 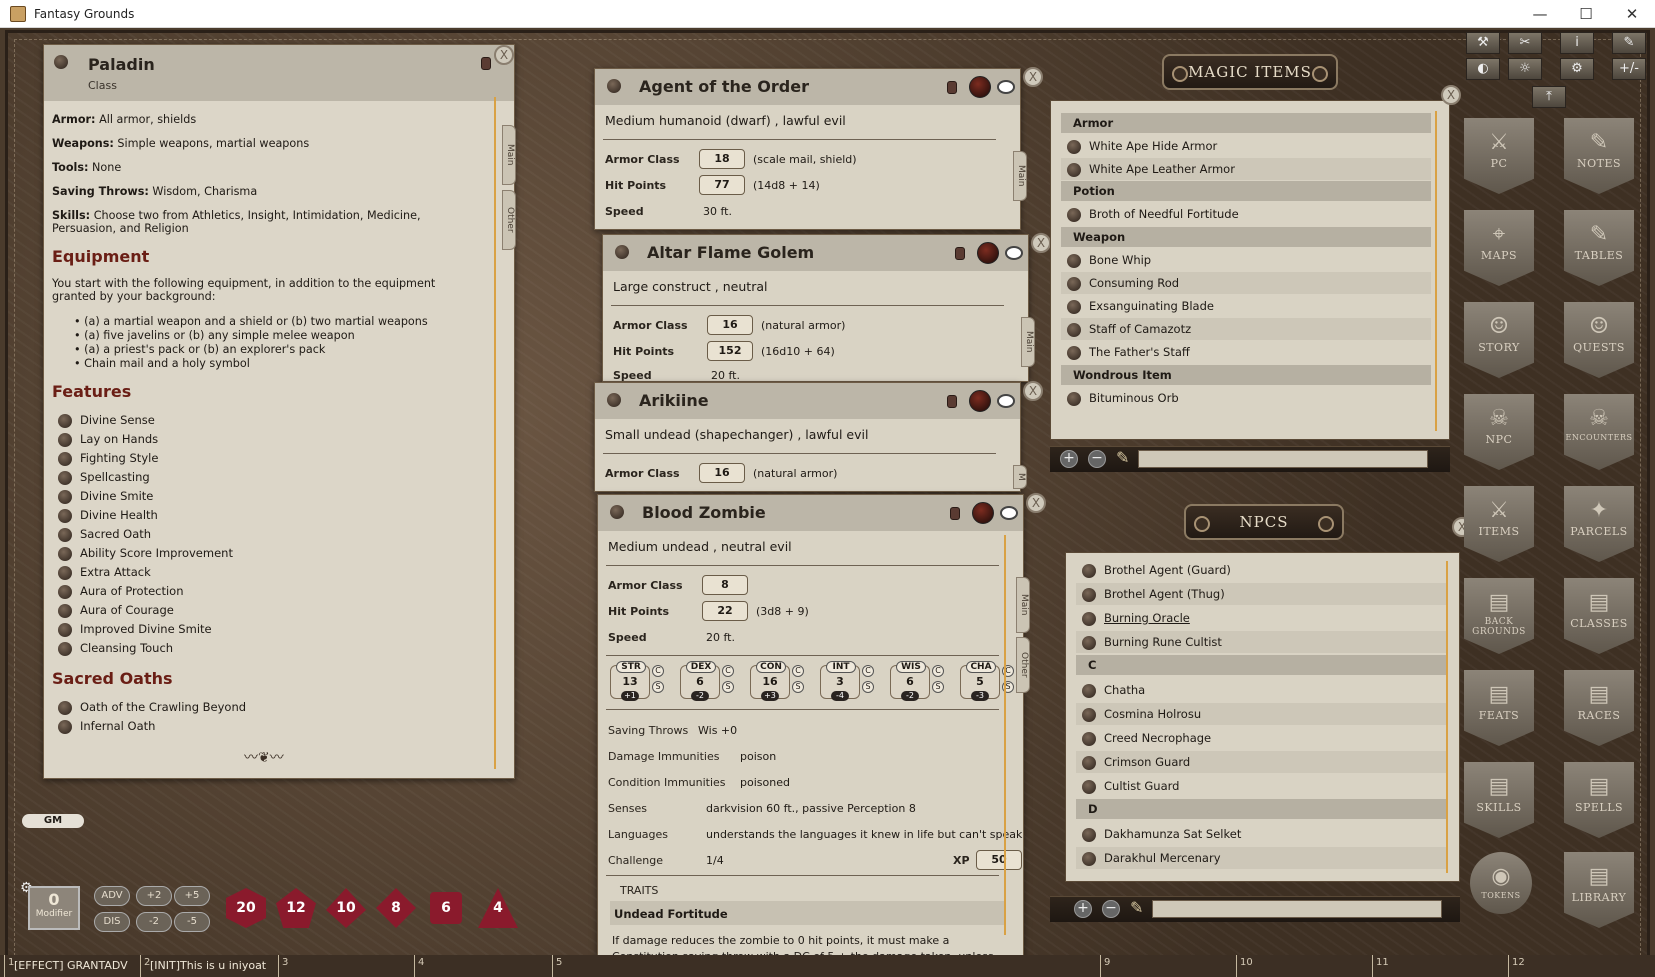 What do you see at coordinates (725, 585) in the screenshot?
I see `ac-field: 8` at bounding box center [725, 585].